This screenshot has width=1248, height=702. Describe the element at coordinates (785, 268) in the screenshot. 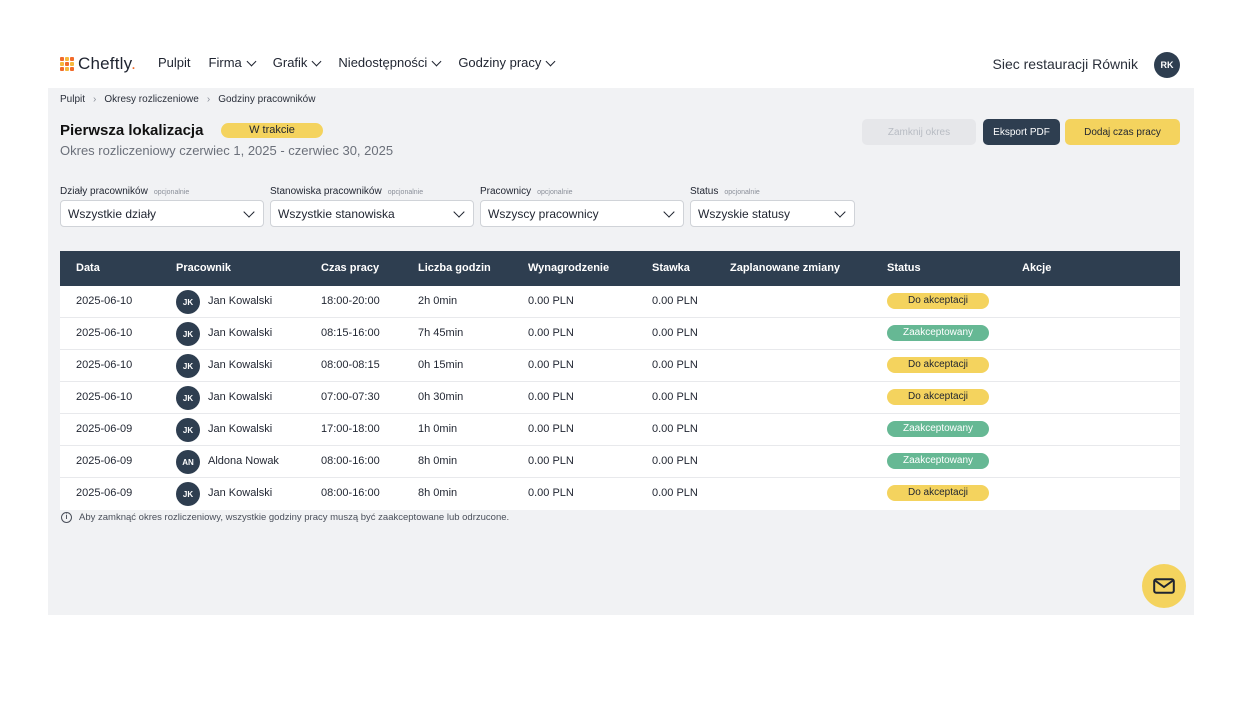

I see `column-header-planned-shifts: Zaplanowane zmiany` at that location.